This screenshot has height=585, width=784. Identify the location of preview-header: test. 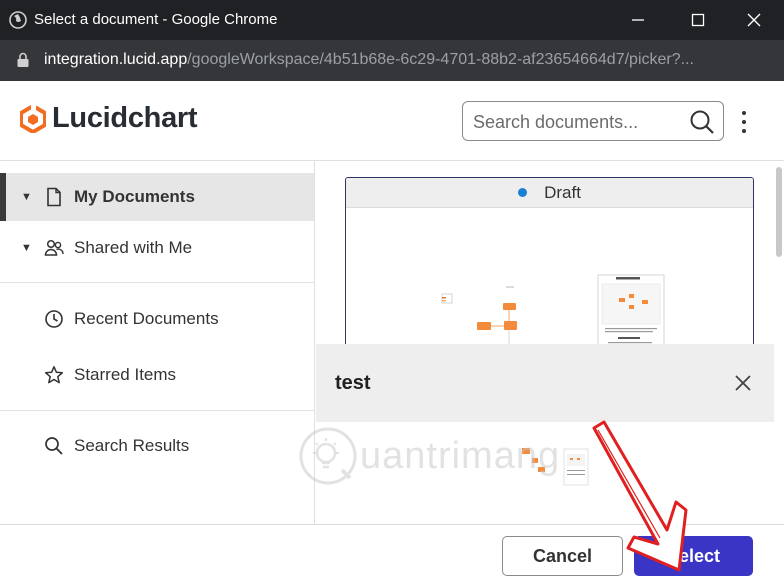
(550, 383).